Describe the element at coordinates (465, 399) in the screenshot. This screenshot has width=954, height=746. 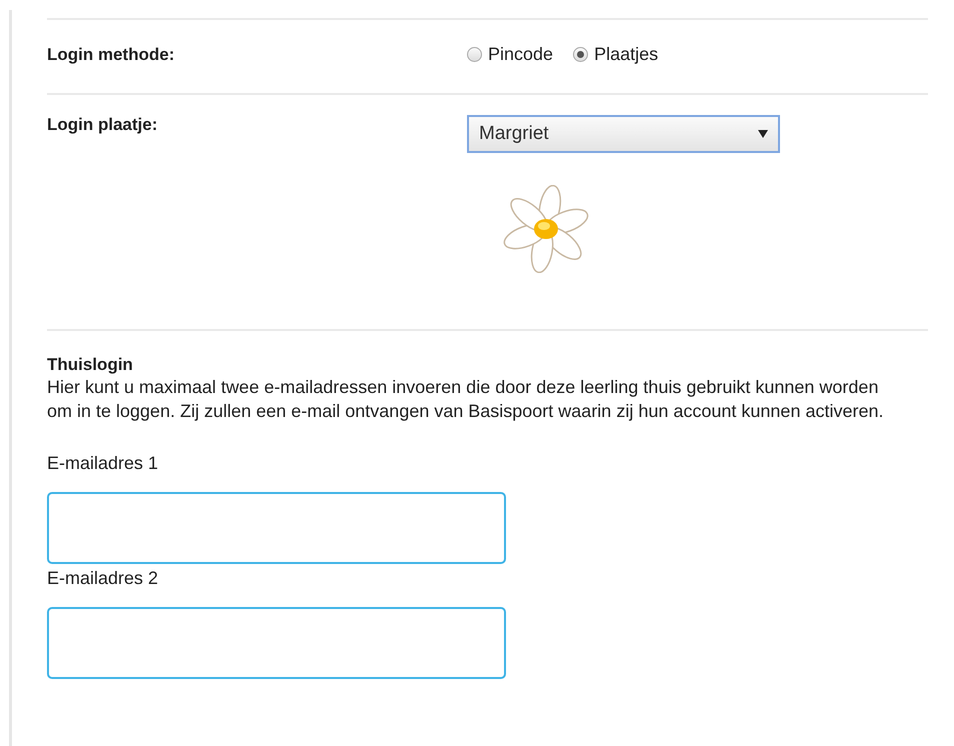
I see `section-description: Hier kunt u maximaal twee e-mailadressen invoeren die door deze leerling thuis gebruikt kunnen worden om in te loggen. Zij zullen een e-mail ontvangen van Basispoort waarin zij hun account kunnen activeren.` at that location.